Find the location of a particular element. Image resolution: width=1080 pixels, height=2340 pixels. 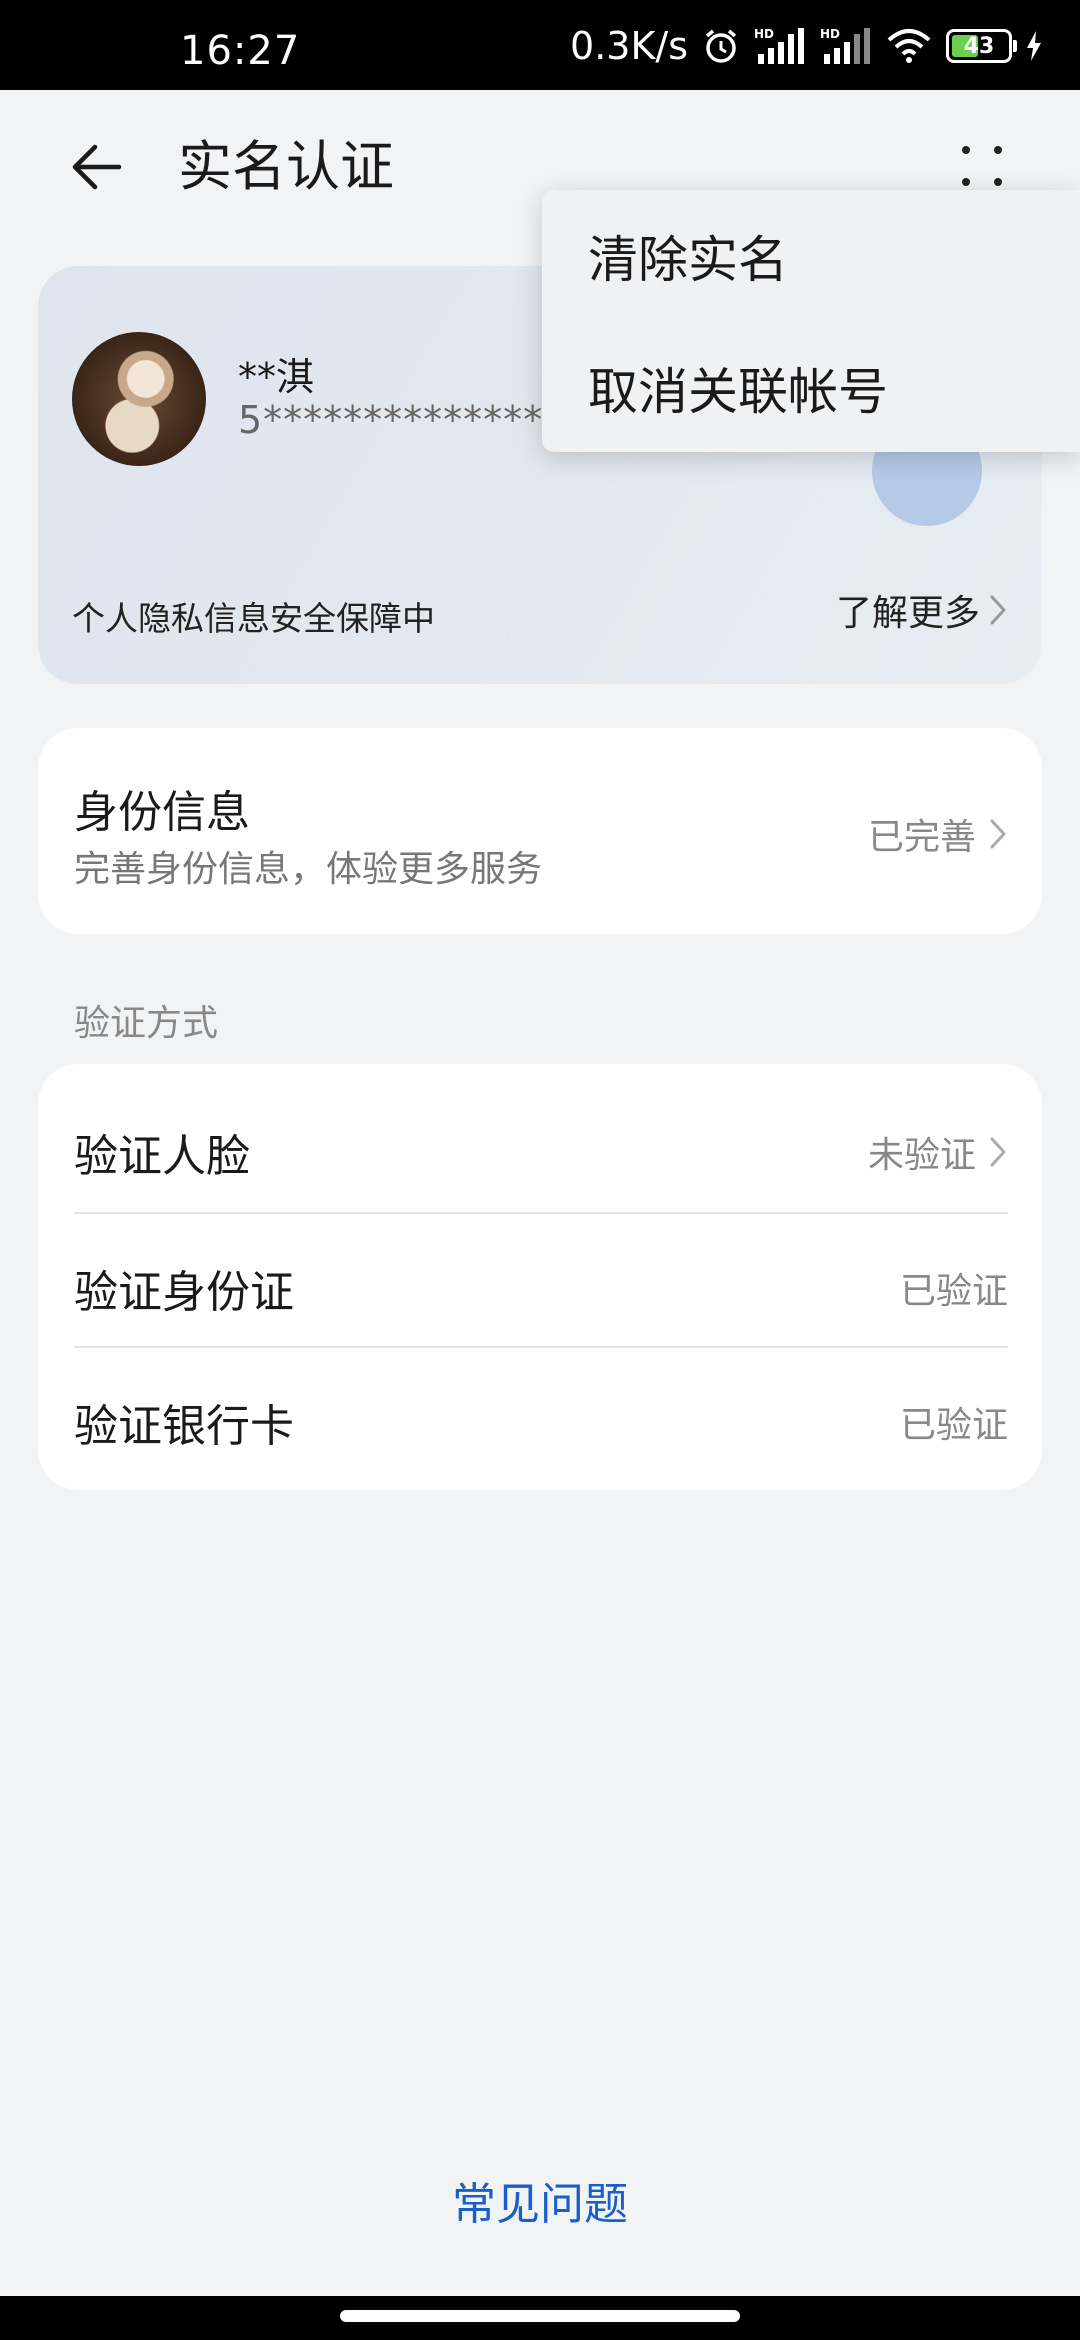

verify-bank-card-status: 已验证 is located at coordinates (954, 1422).